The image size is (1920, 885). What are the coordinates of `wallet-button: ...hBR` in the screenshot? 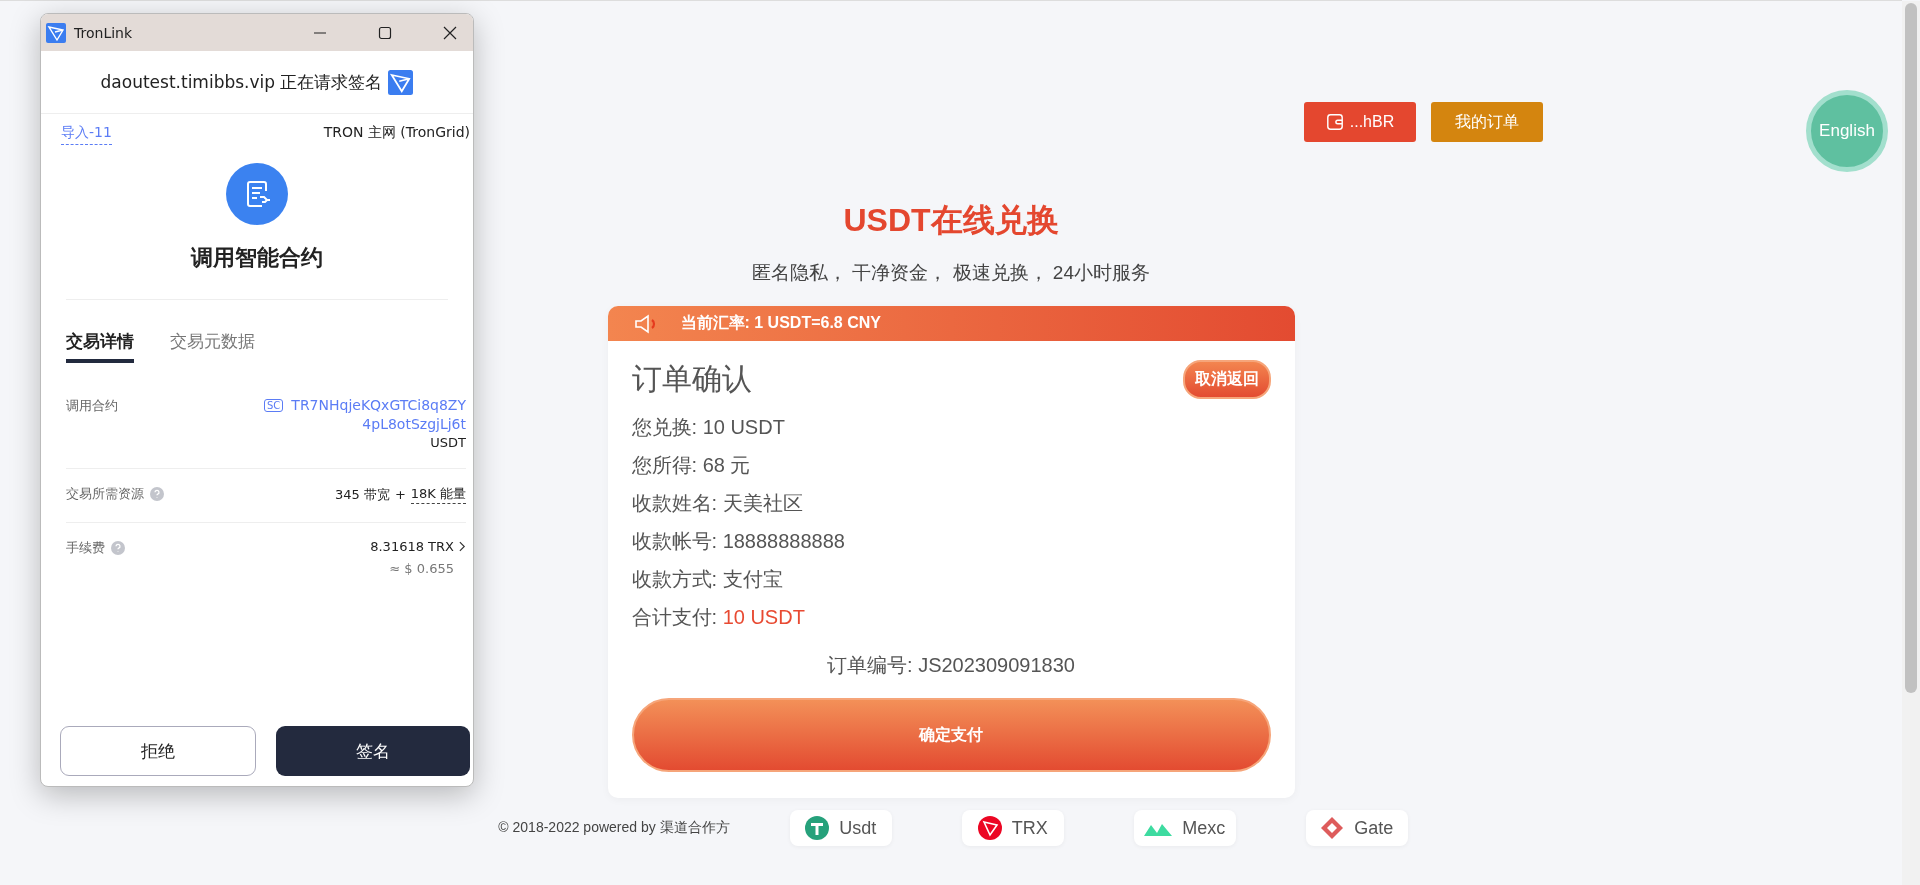 It's located at (1360, 122).